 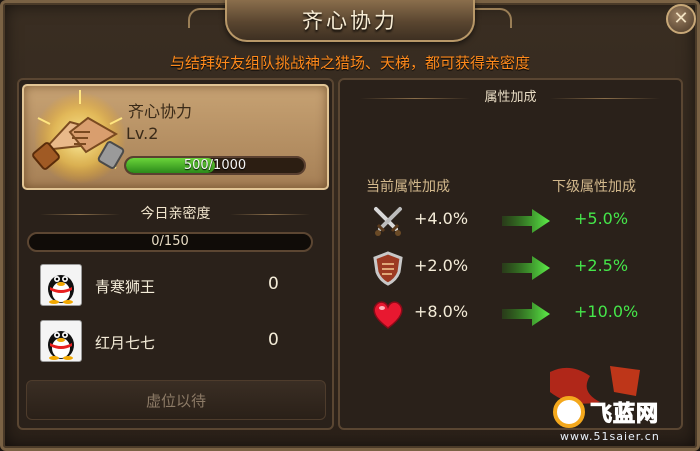 I want to click on next-bonus-header: 下级属性加成, so click(x=594, y=187).